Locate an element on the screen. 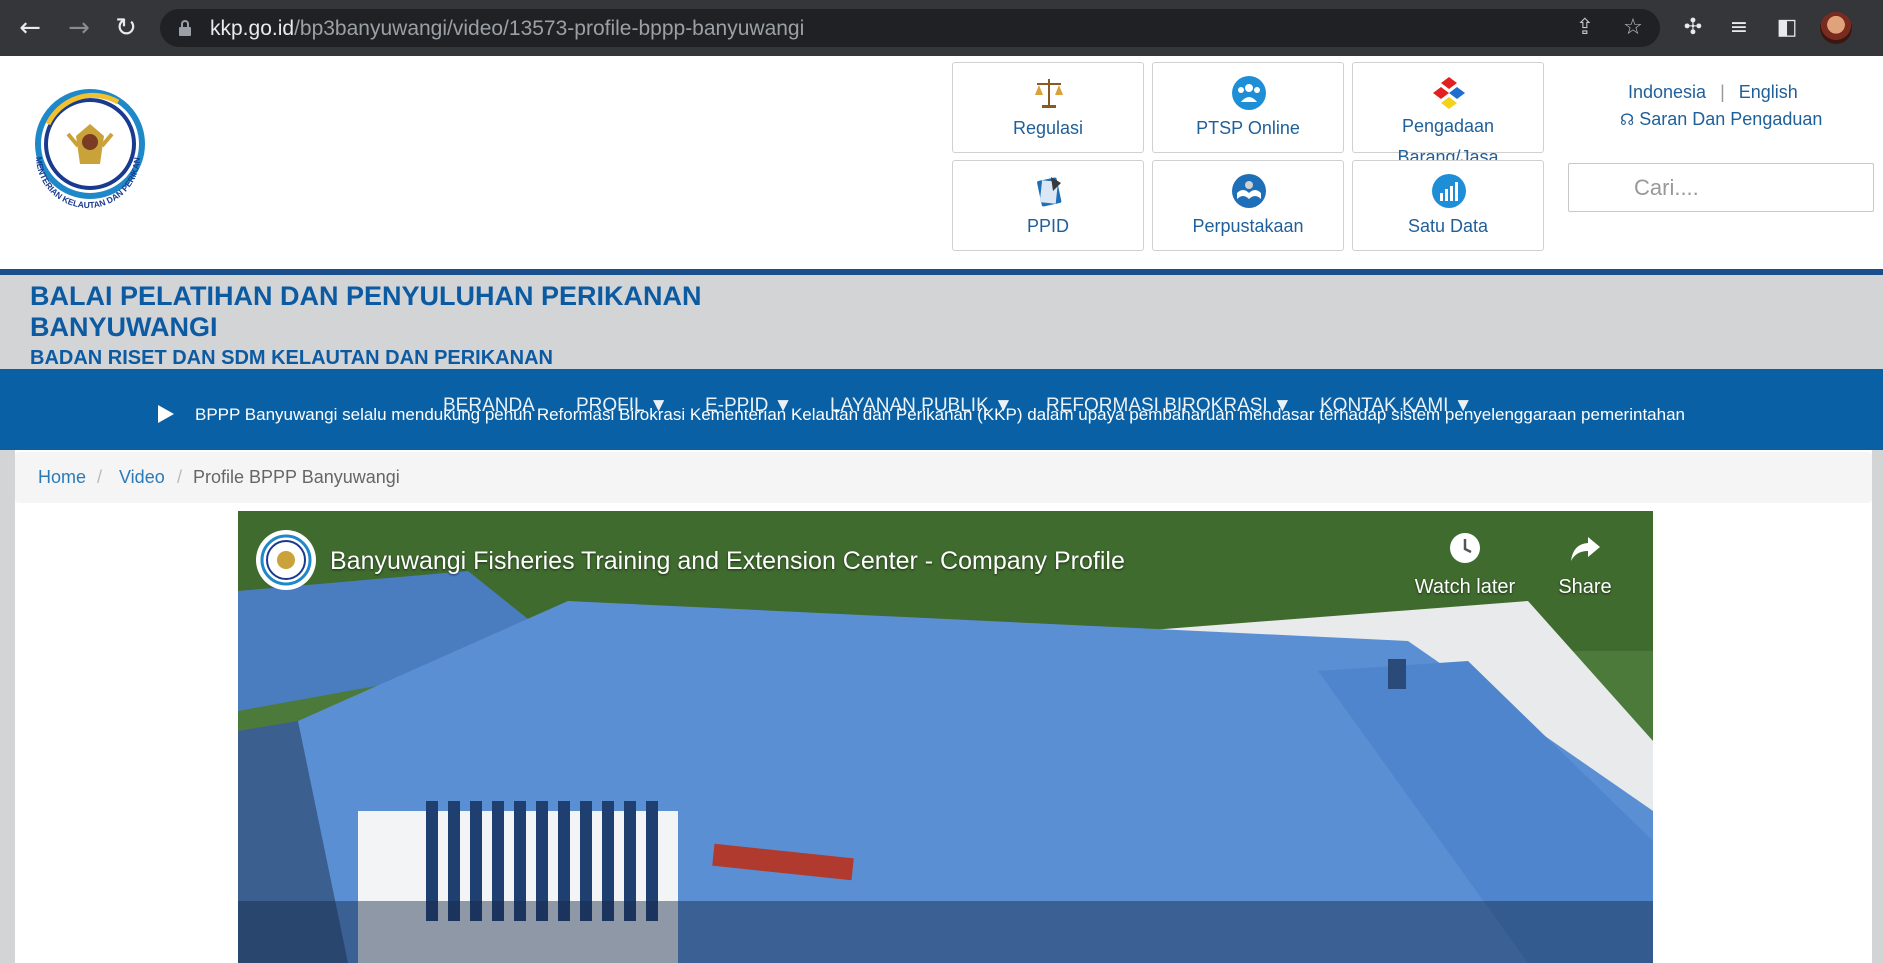  tile-regulasi: Regulasi is located at coordinates (1048, 107).